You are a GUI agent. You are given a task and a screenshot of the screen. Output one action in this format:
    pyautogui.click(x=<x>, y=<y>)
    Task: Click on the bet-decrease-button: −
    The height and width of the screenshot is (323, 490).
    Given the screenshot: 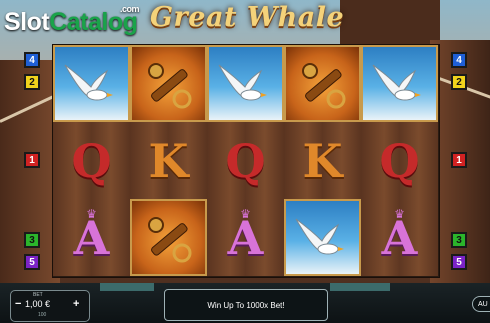 What is the action you would take?
    pyautogui.click(x=18, y=304)
    